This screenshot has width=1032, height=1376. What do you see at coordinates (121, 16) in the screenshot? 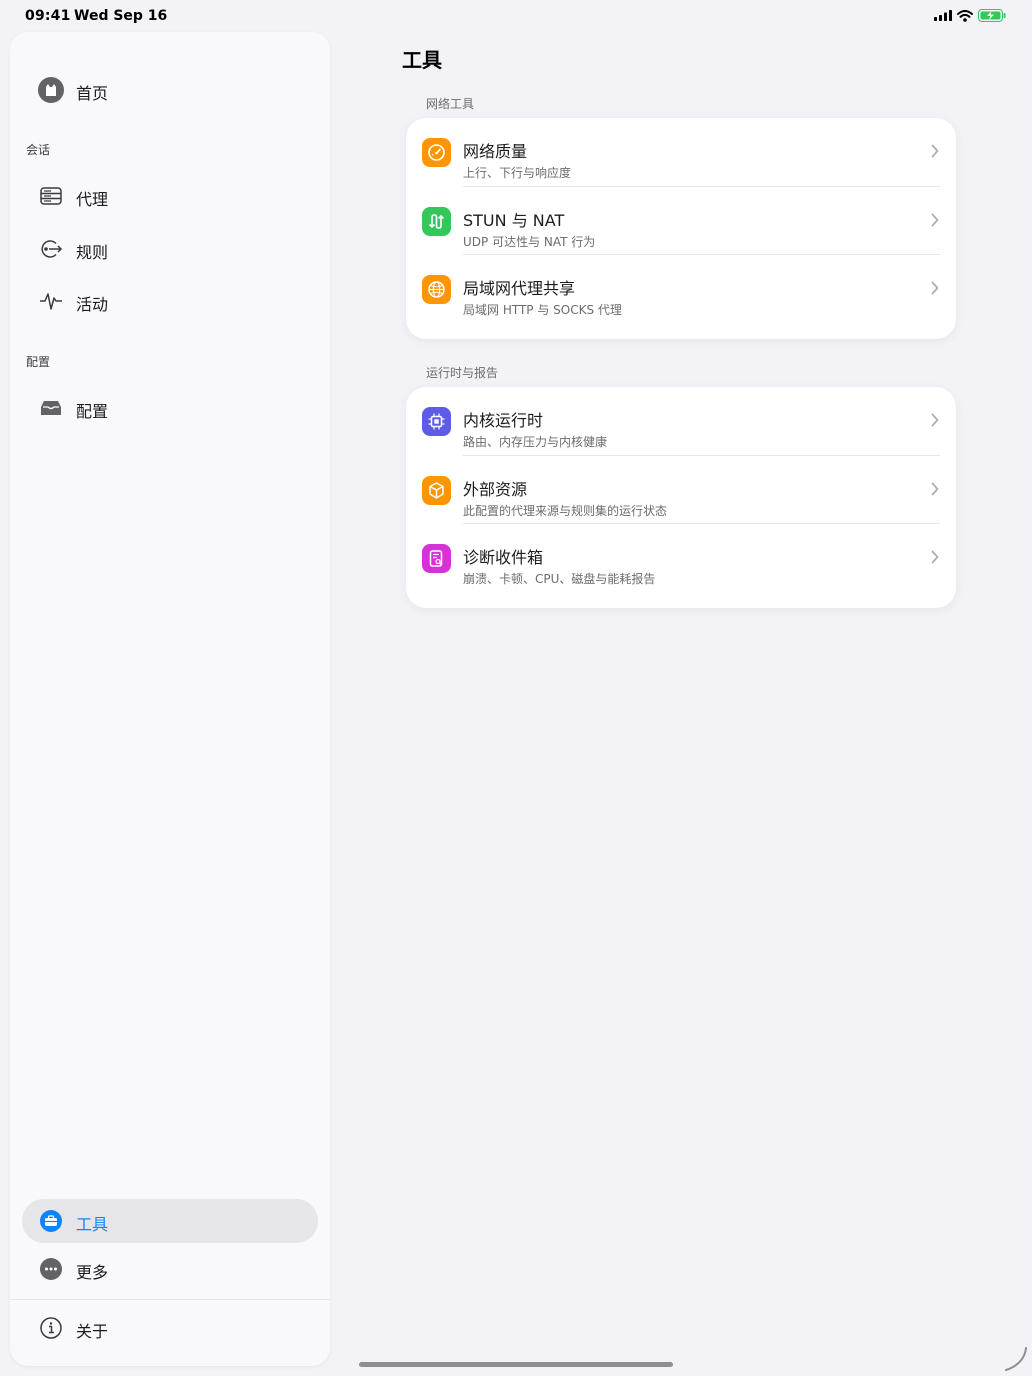
I see `status-date: Wed Sep 16` at bounding box center [121, 16].